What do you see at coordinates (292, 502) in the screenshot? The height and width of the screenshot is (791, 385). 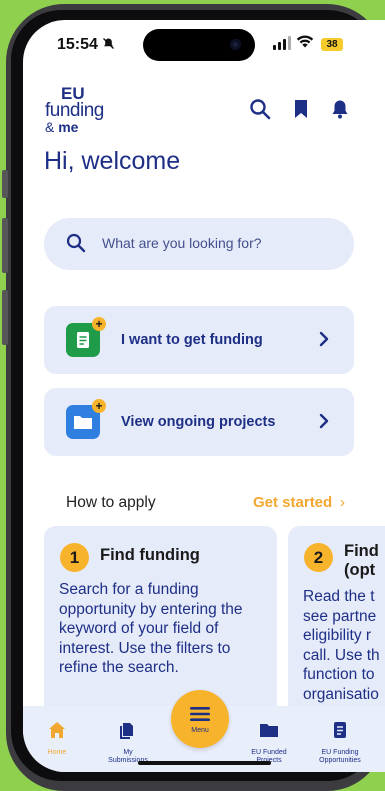 I see `get-started-link: Get started` at bounding box center [292, 502].